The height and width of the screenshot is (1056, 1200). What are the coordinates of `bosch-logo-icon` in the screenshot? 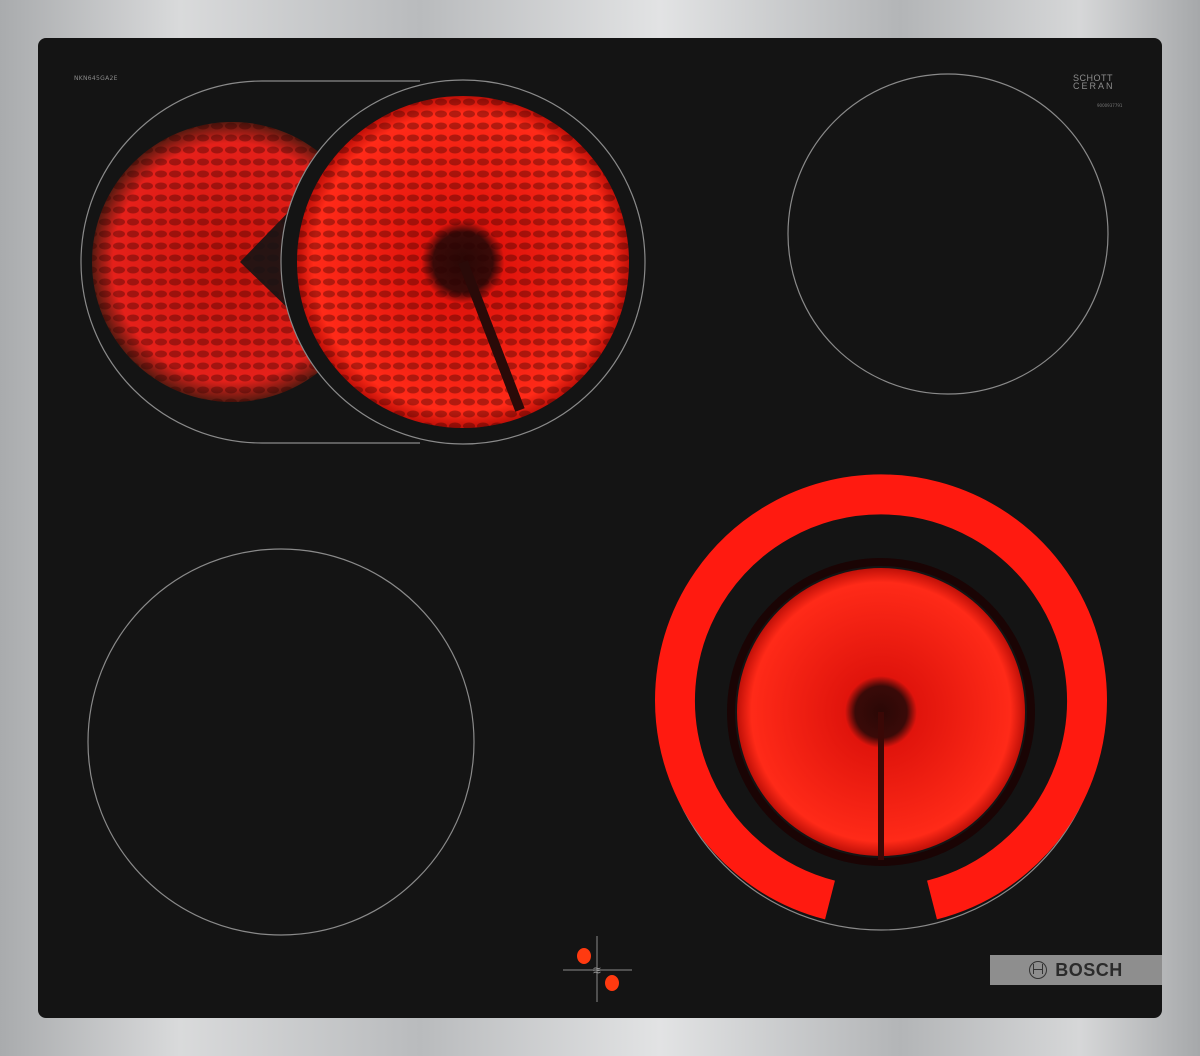 It's located at (1038, 970).